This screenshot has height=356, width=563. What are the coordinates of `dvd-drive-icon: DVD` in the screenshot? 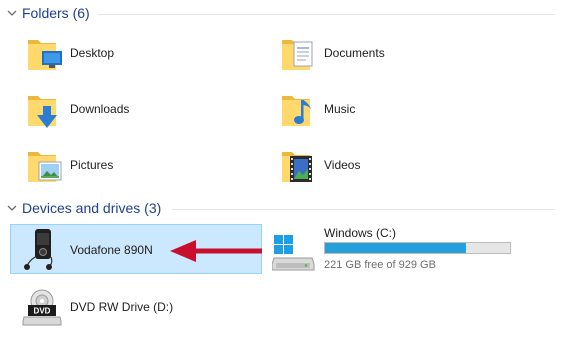 It's located at (42, 307).